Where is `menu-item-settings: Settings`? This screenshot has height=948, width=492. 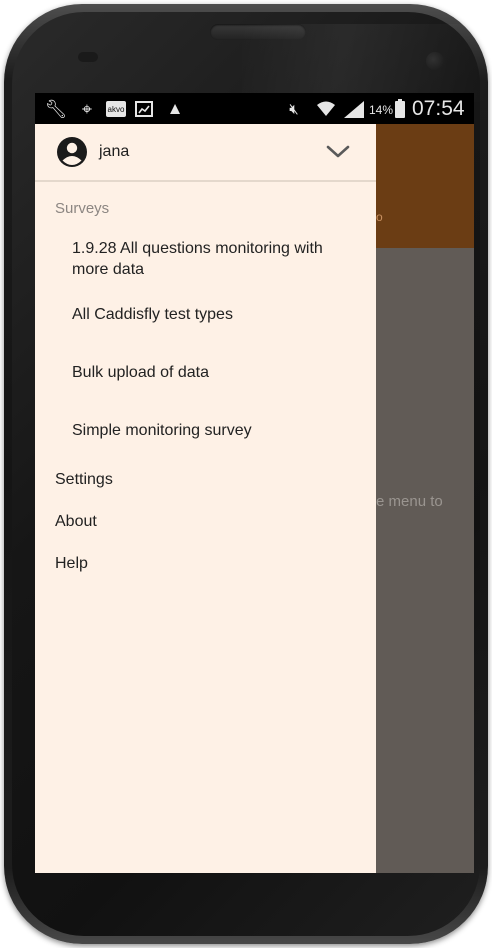
menu-item-settings: Settings is located at coordinates (84, 480).